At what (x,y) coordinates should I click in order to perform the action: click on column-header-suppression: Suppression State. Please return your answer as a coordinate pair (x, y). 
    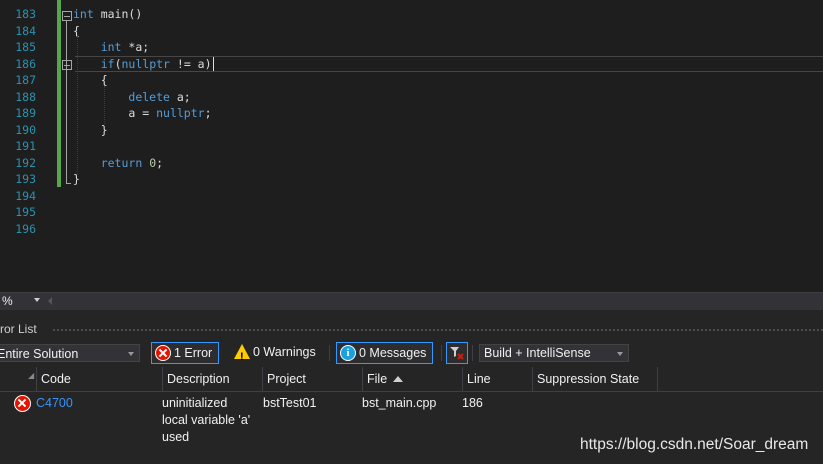
    Looking at the image, I should click on (595, 379).